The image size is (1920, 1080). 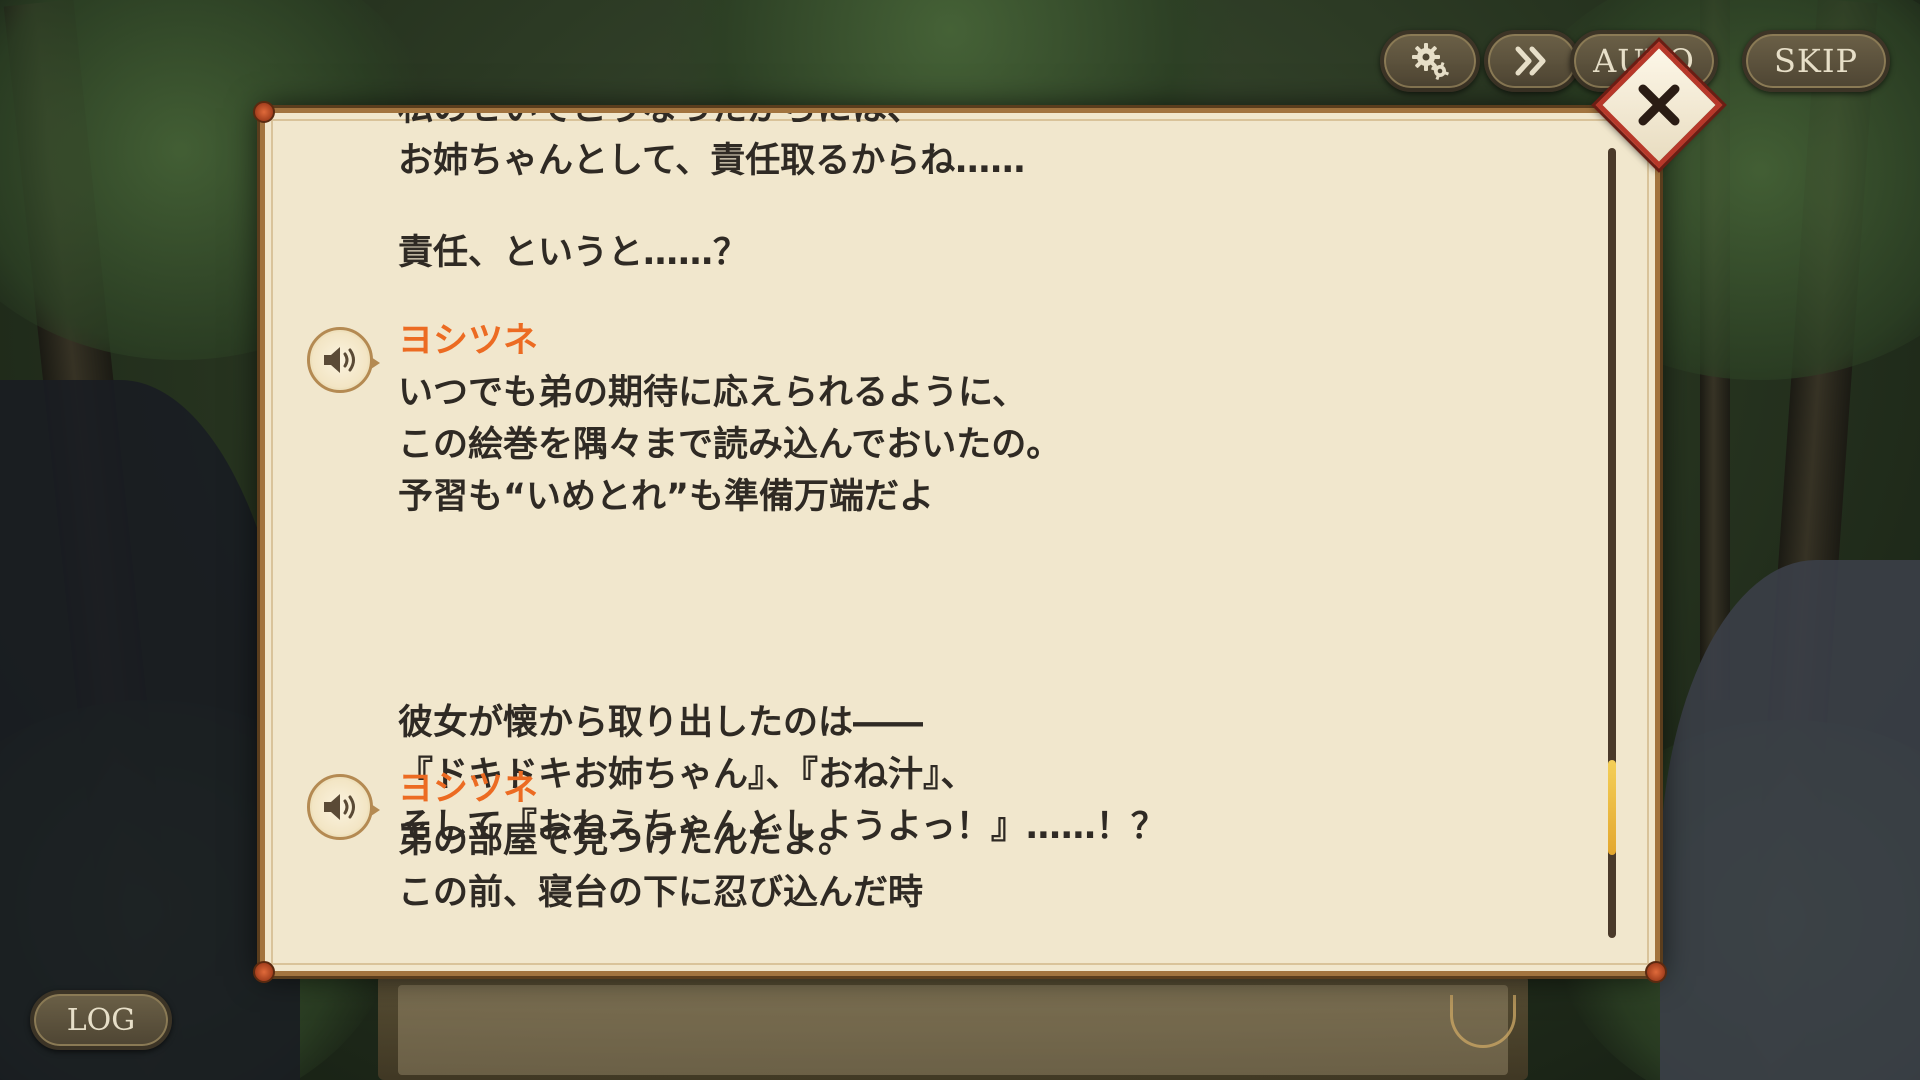 What do you see at coordinates (730, 445) in the screenshot?
I see `dialogue-line: この絵巻を隅々まで読み込んでおいたの。` at bounding box center [730, 445].